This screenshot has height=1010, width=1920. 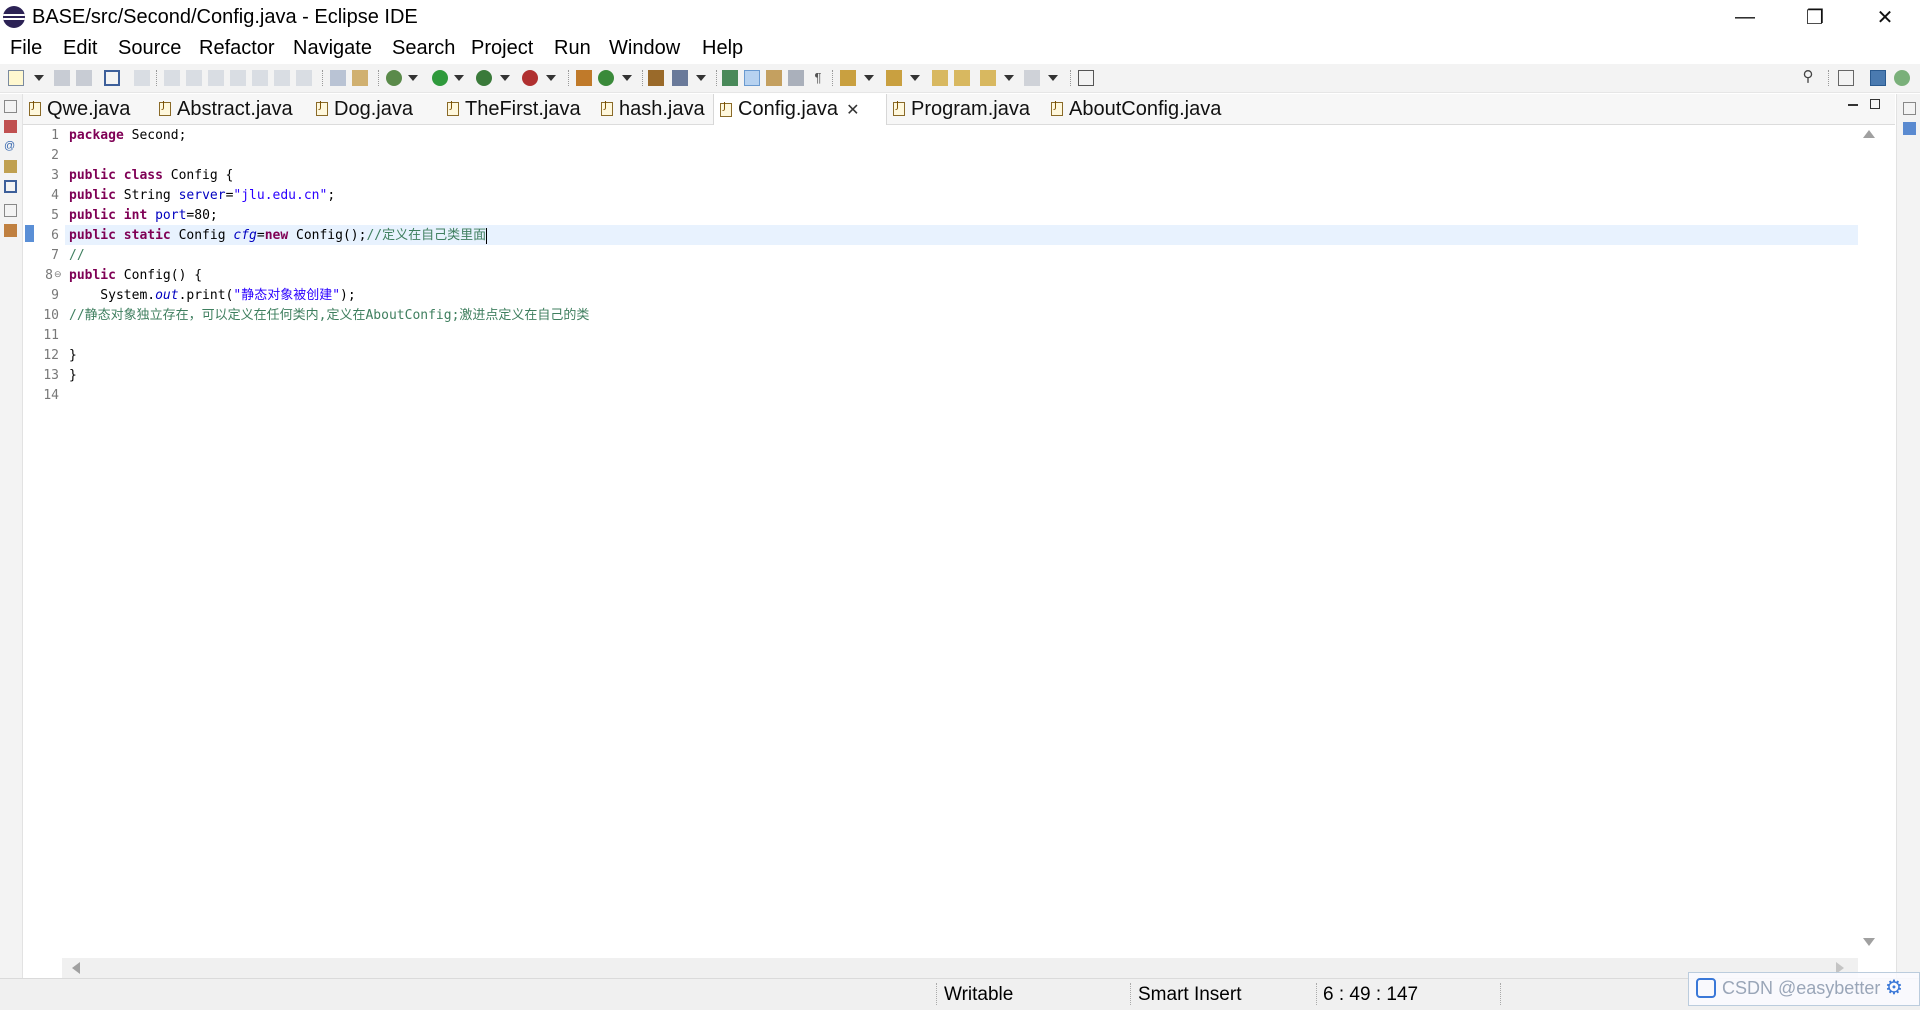 I want to click on external-tools-icon, so click(x=530, y=78).